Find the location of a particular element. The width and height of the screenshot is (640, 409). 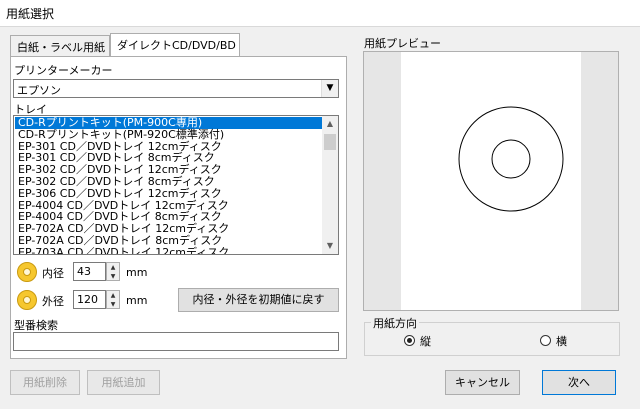

inner-diameter-spinner: ▲ ▼ is located at coordinates (113, 271).